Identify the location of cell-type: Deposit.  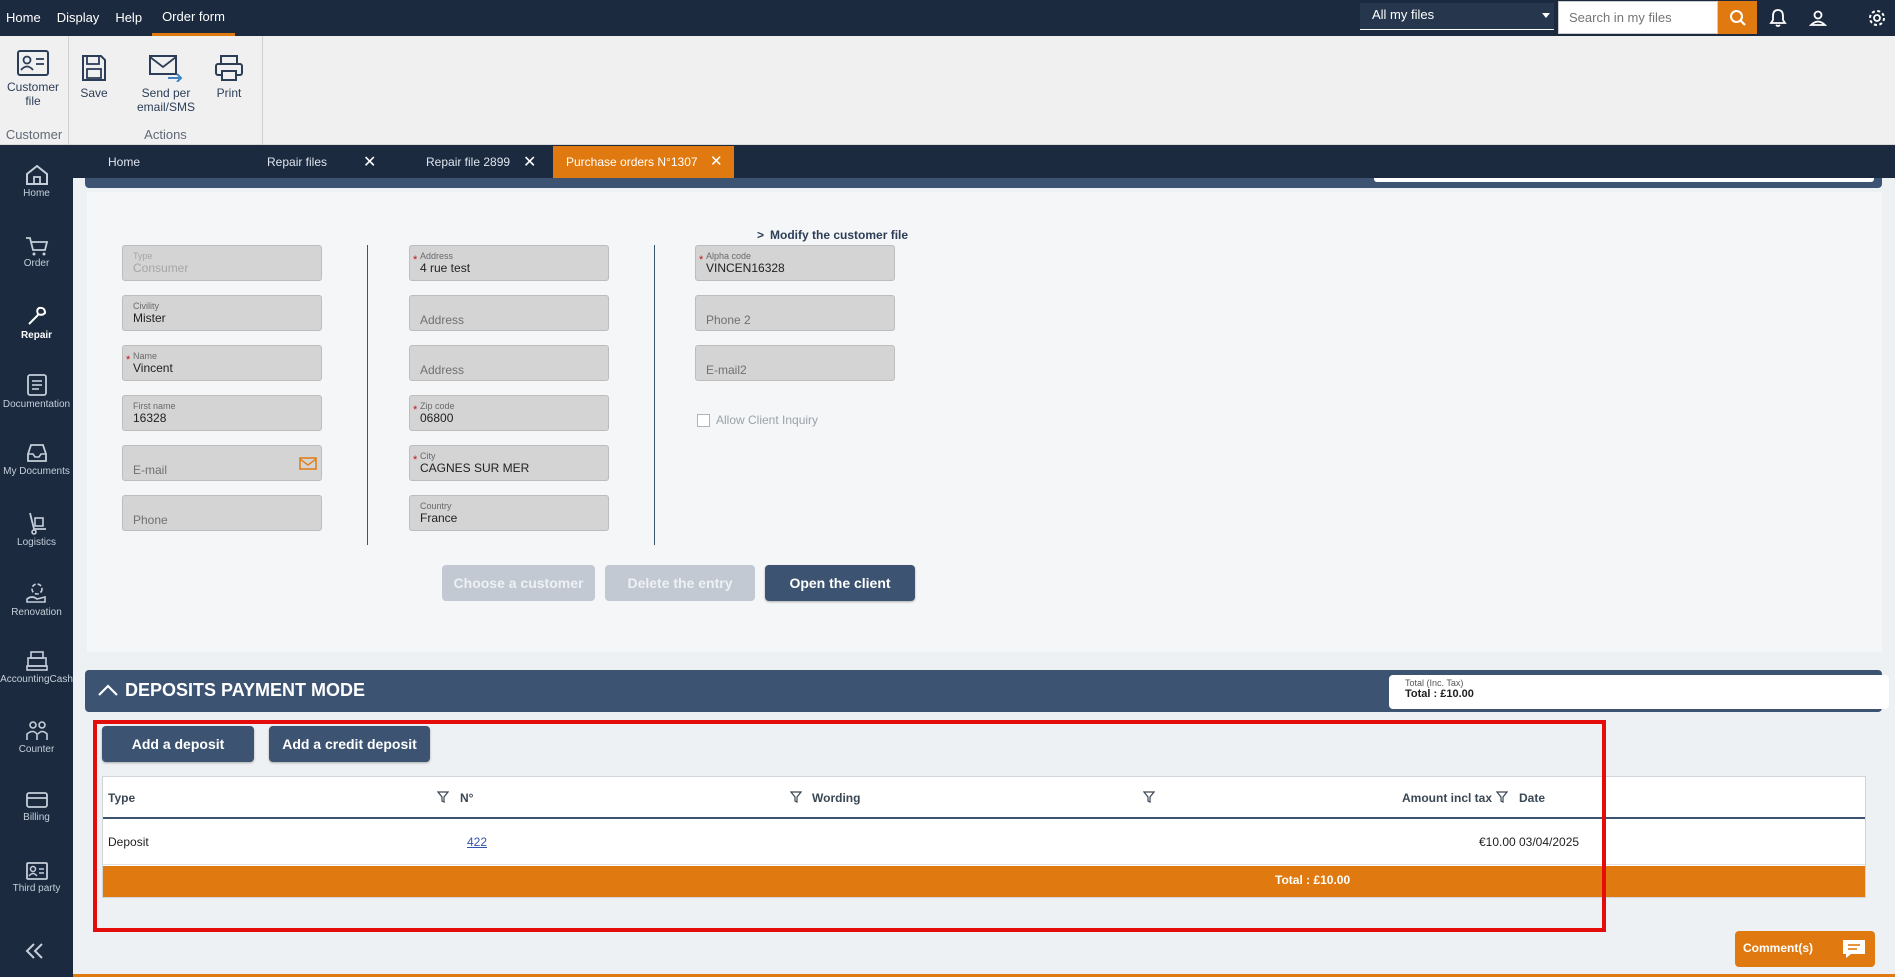
(128, 842).